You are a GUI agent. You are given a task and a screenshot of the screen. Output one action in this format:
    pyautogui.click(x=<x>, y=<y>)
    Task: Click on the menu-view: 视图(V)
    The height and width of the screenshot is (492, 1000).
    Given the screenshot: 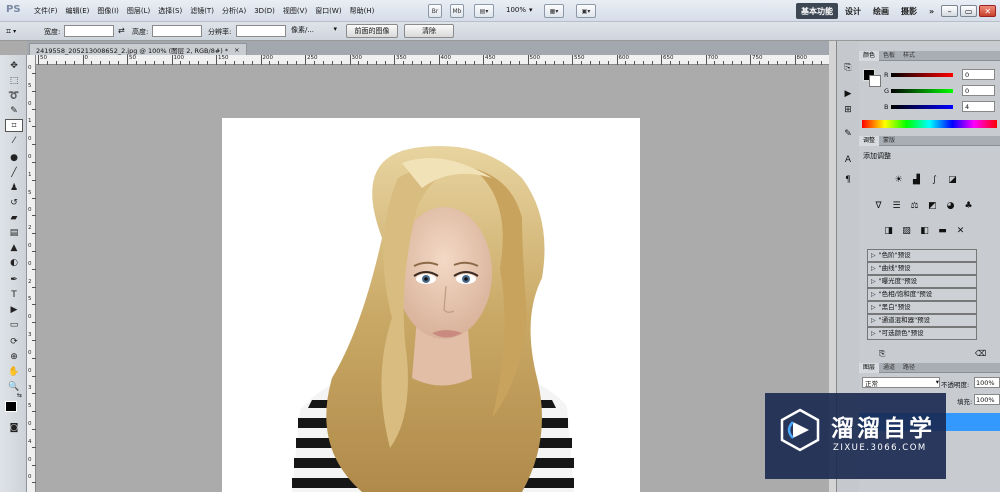 What is the action you would take?
    pyautogui.click(x=295, y=11)
    